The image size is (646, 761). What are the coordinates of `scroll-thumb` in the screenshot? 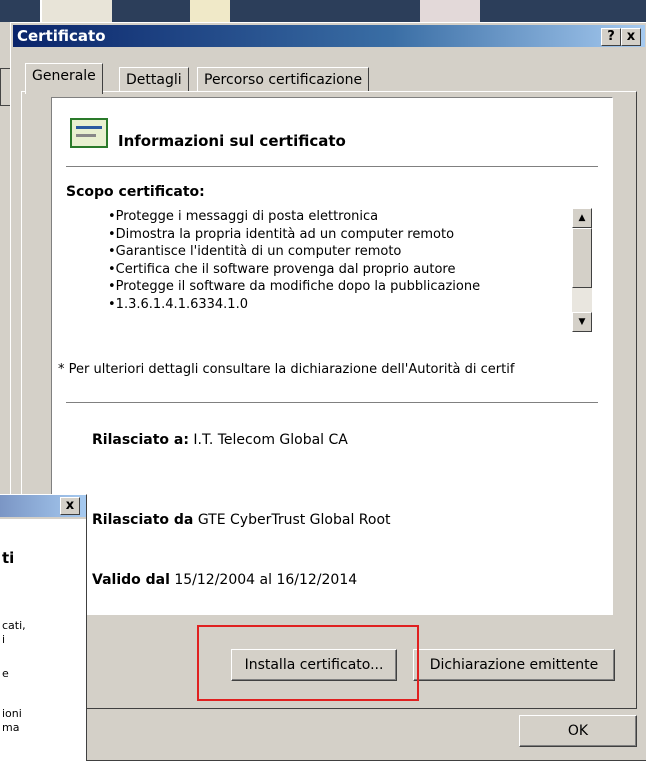 It's located at (582, 258).